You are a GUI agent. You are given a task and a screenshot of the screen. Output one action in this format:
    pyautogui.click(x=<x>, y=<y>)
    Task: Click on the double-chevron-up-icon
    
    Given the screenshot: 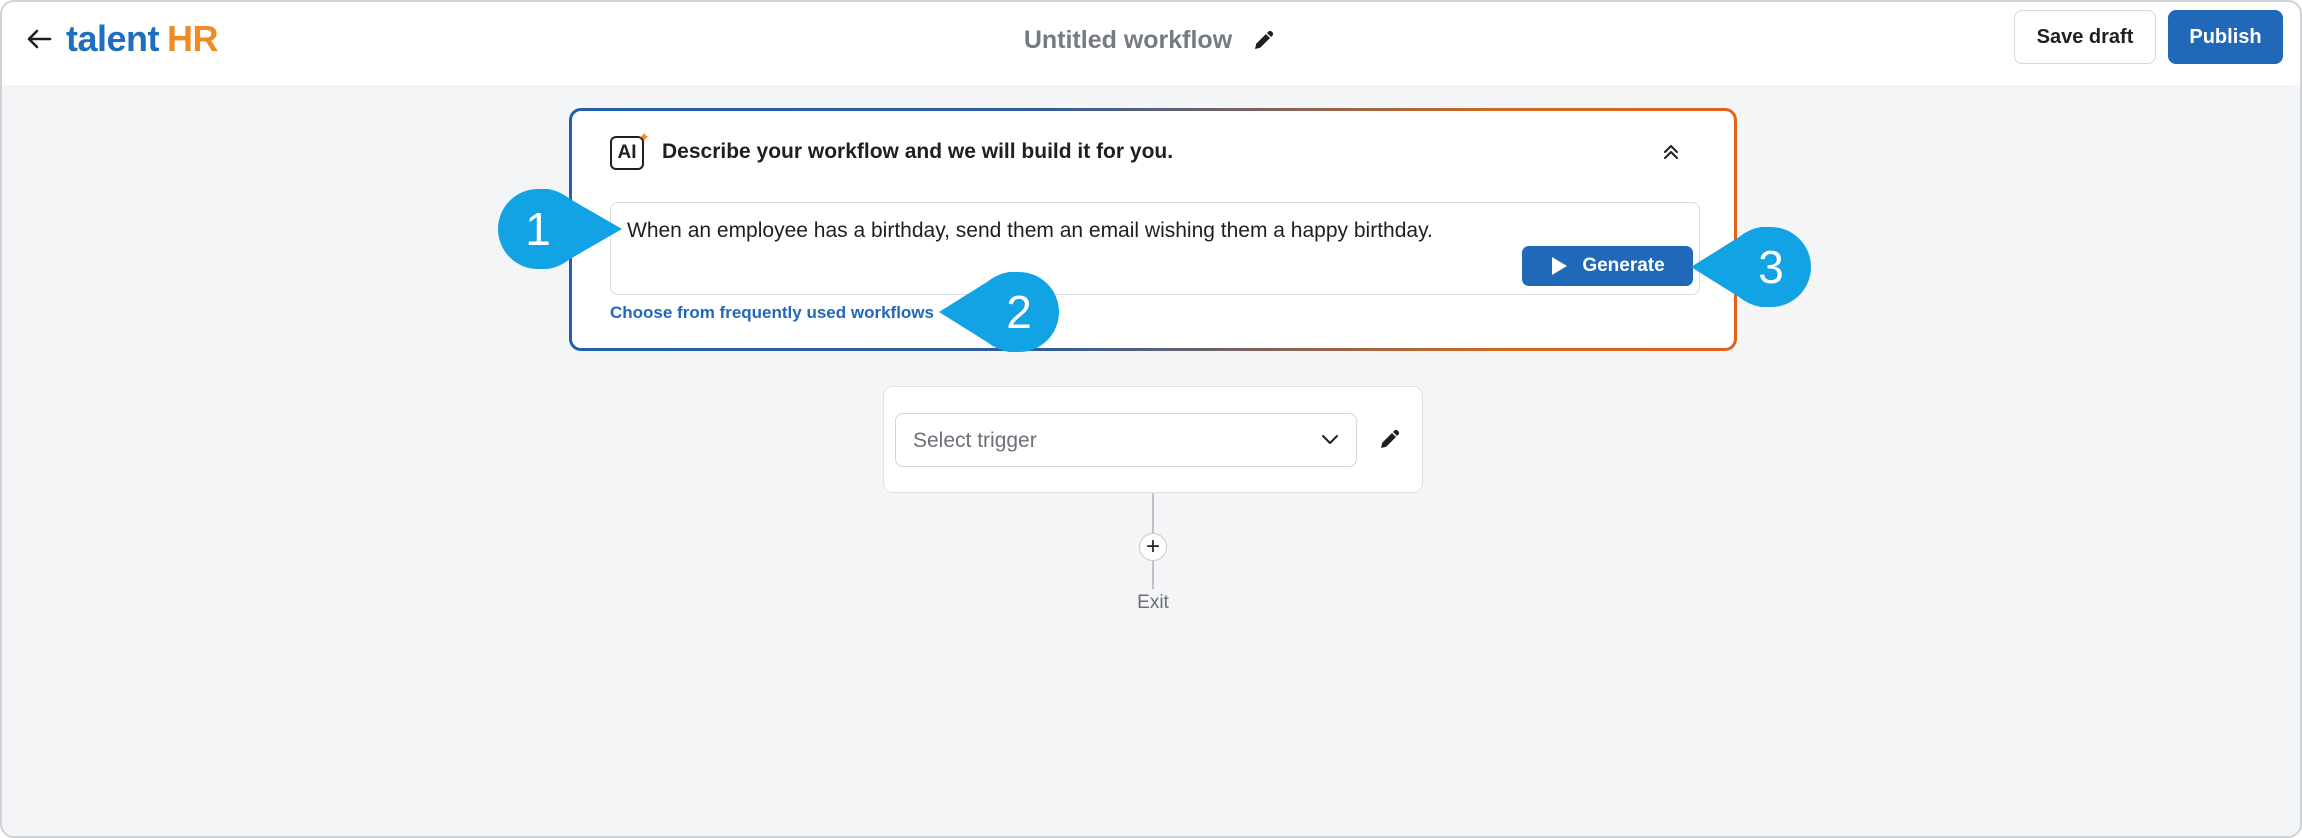 What is the action you would take?
    pyautogui.click(x=1671, y=152)
    